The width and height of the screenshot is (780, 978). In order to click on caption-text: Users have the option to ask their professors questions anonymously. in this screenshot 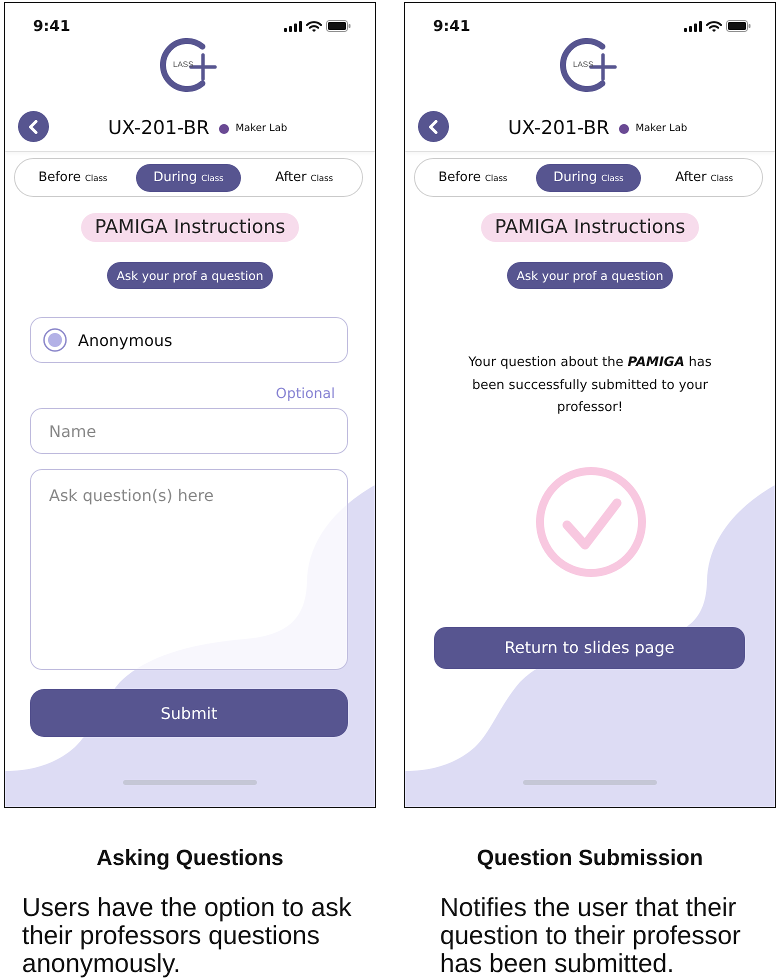, I will do `click(187, 935)`.